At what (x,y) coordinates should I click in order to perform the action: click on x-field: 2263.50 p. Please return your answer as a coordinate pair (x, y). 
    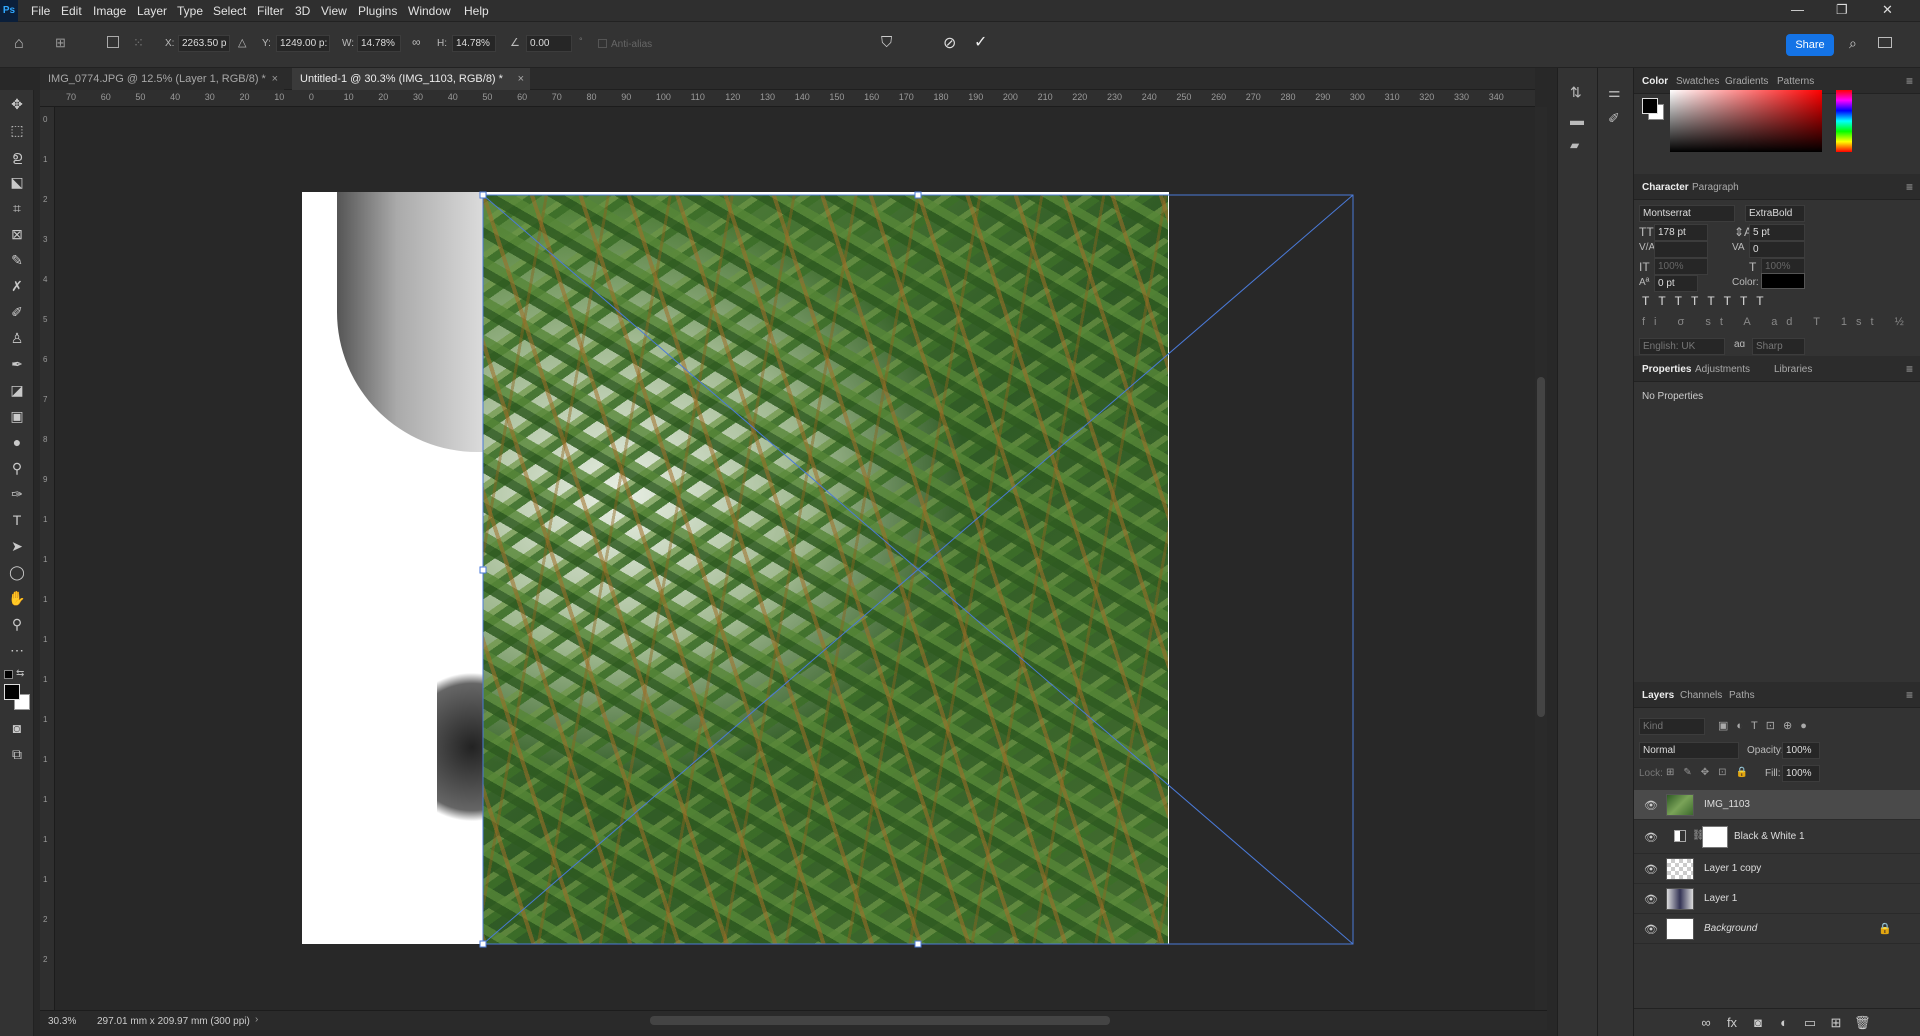
    Looking at the image, I should click on (204, 43).